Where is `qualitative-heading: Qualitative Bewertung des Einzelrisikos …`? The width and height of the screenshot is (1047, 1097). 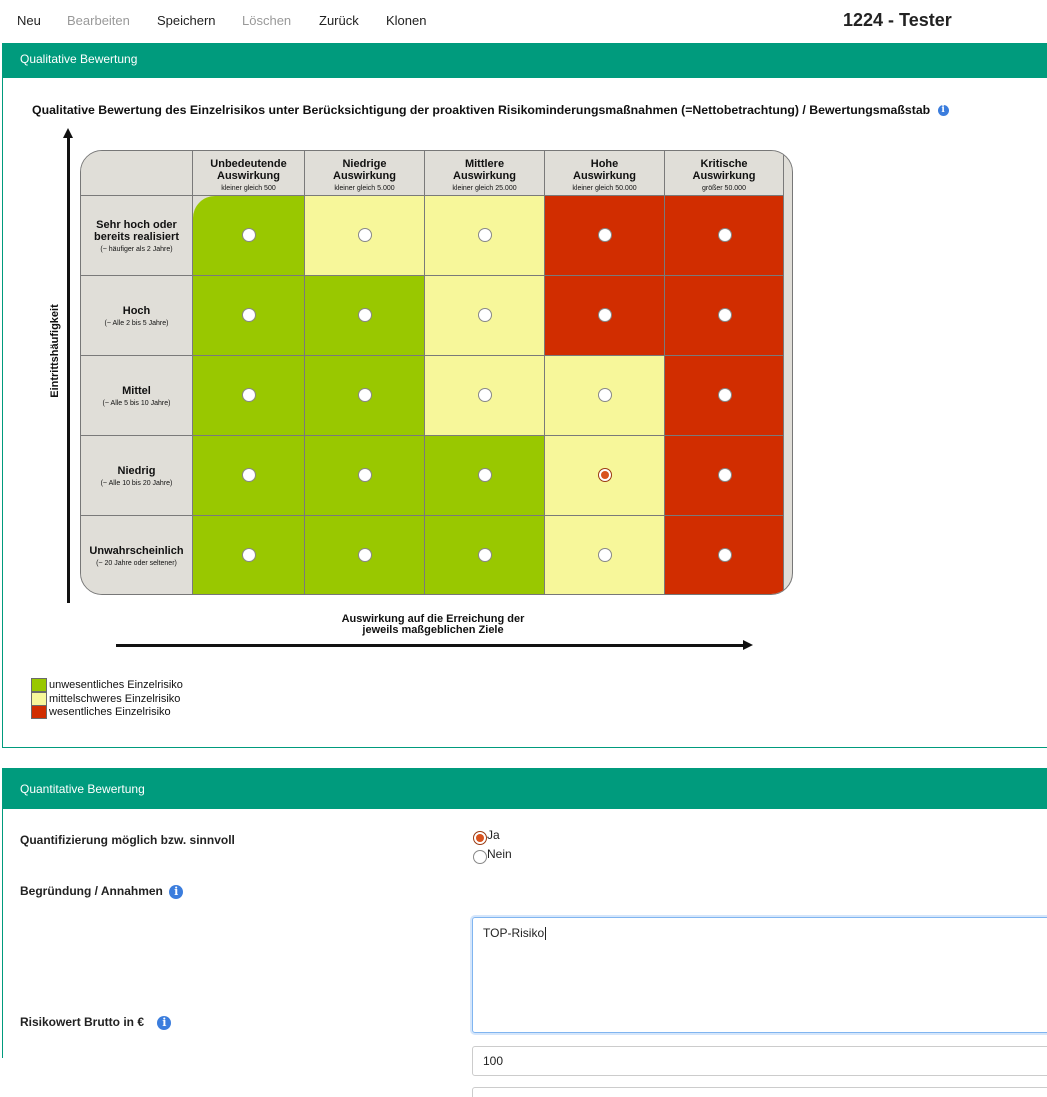
qualitative-heading: Qualitative Bewertung des Einzelrisikos … is located at coordinates (490, 110).